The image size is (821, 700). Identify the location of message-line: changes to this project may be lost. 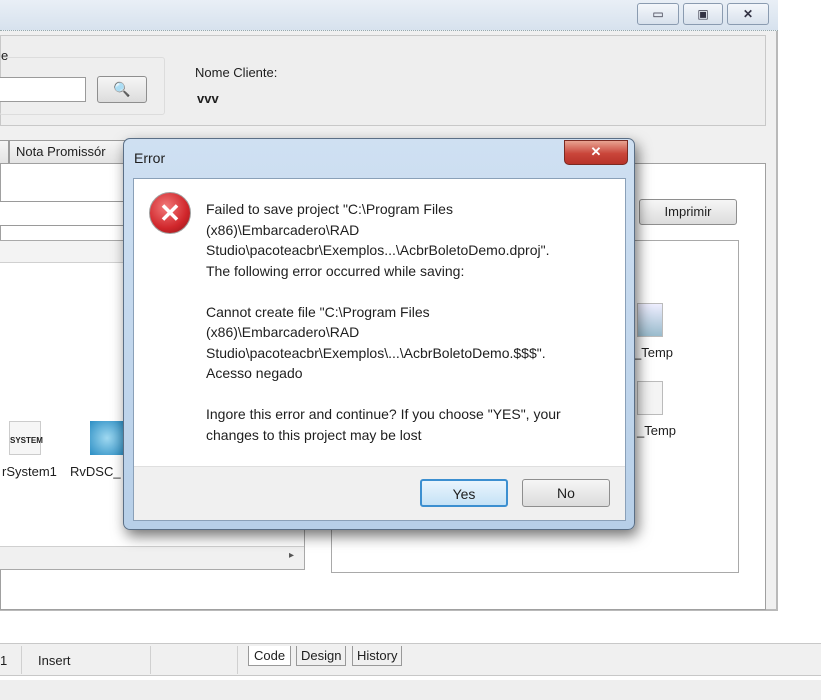
(314, 434).